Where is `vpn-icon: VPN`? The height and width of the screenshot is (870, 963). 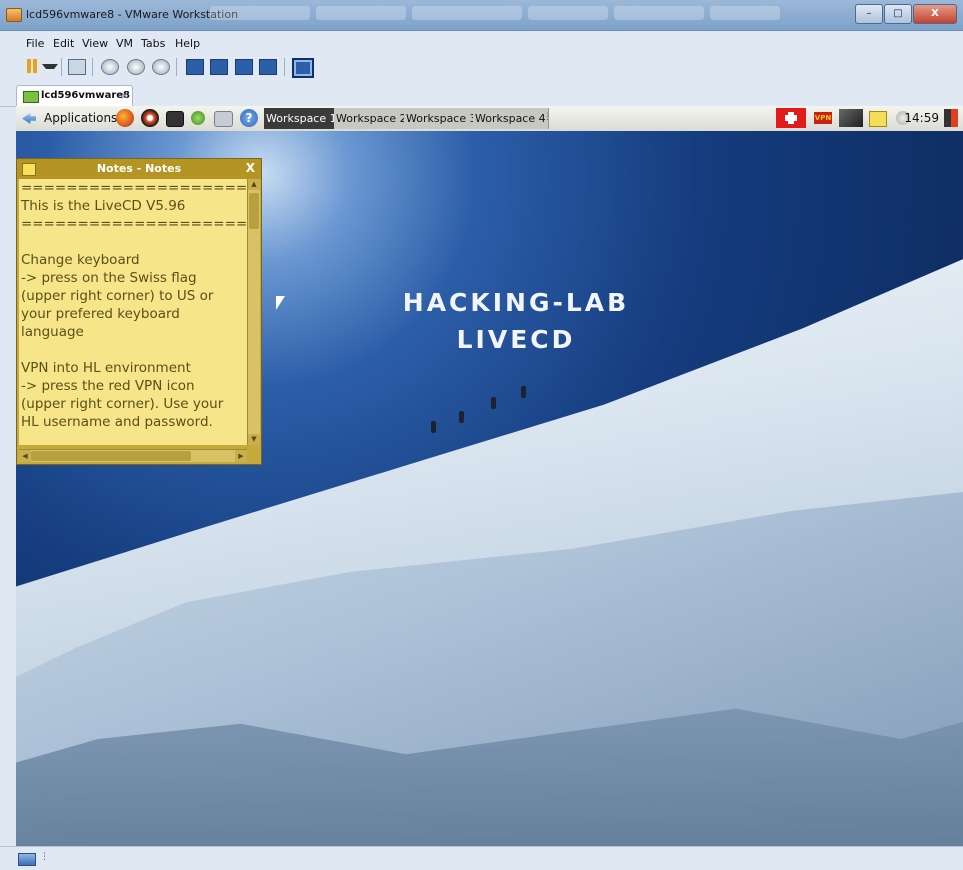 vpn-icon: VPN is located at coordinates (823, 118).